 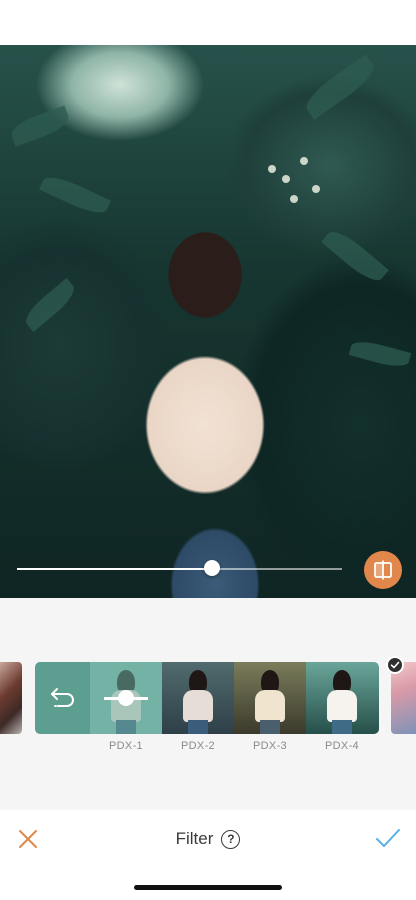 I want to click on filter-label-pdx-1: PDX-1, so click(x=126, y=746).